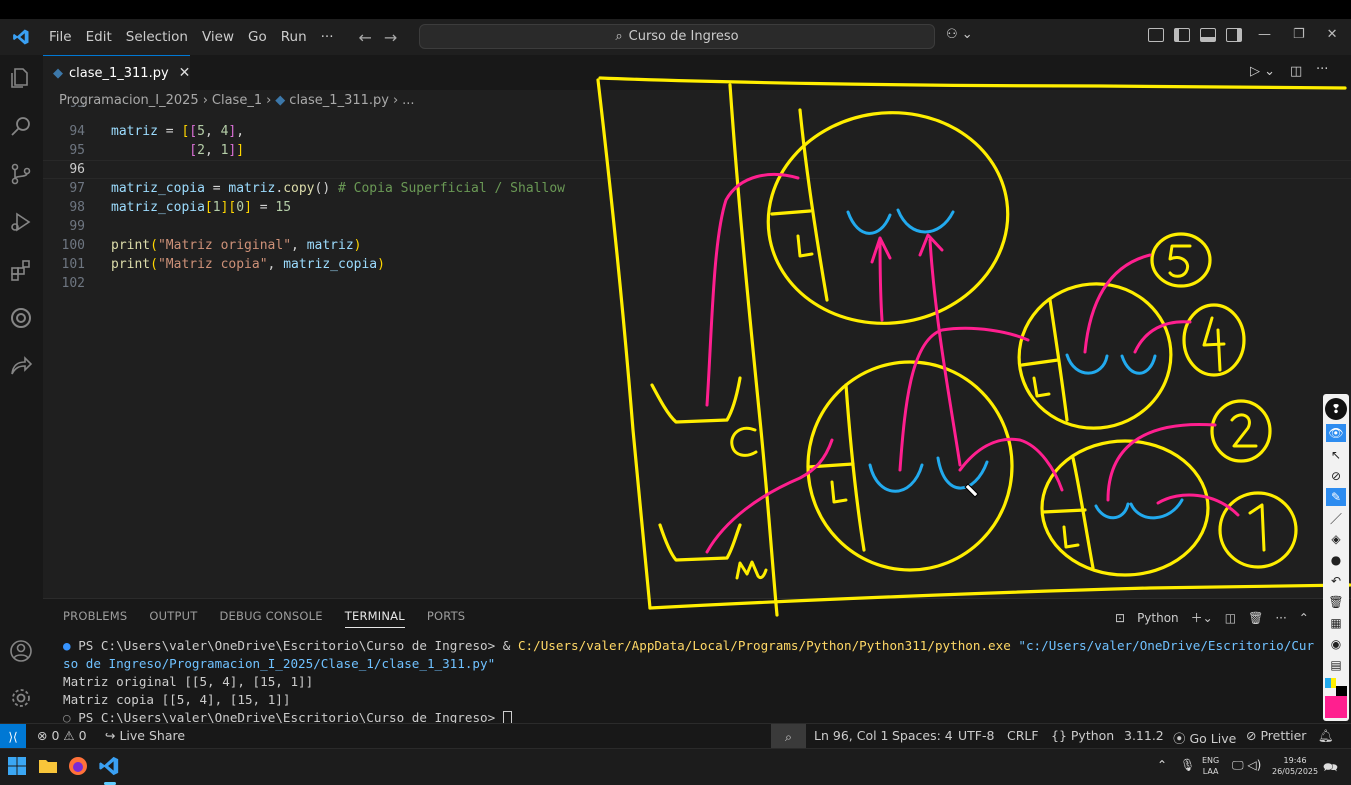  I want to click on camera-icon: ◉, so click(1336, 644).